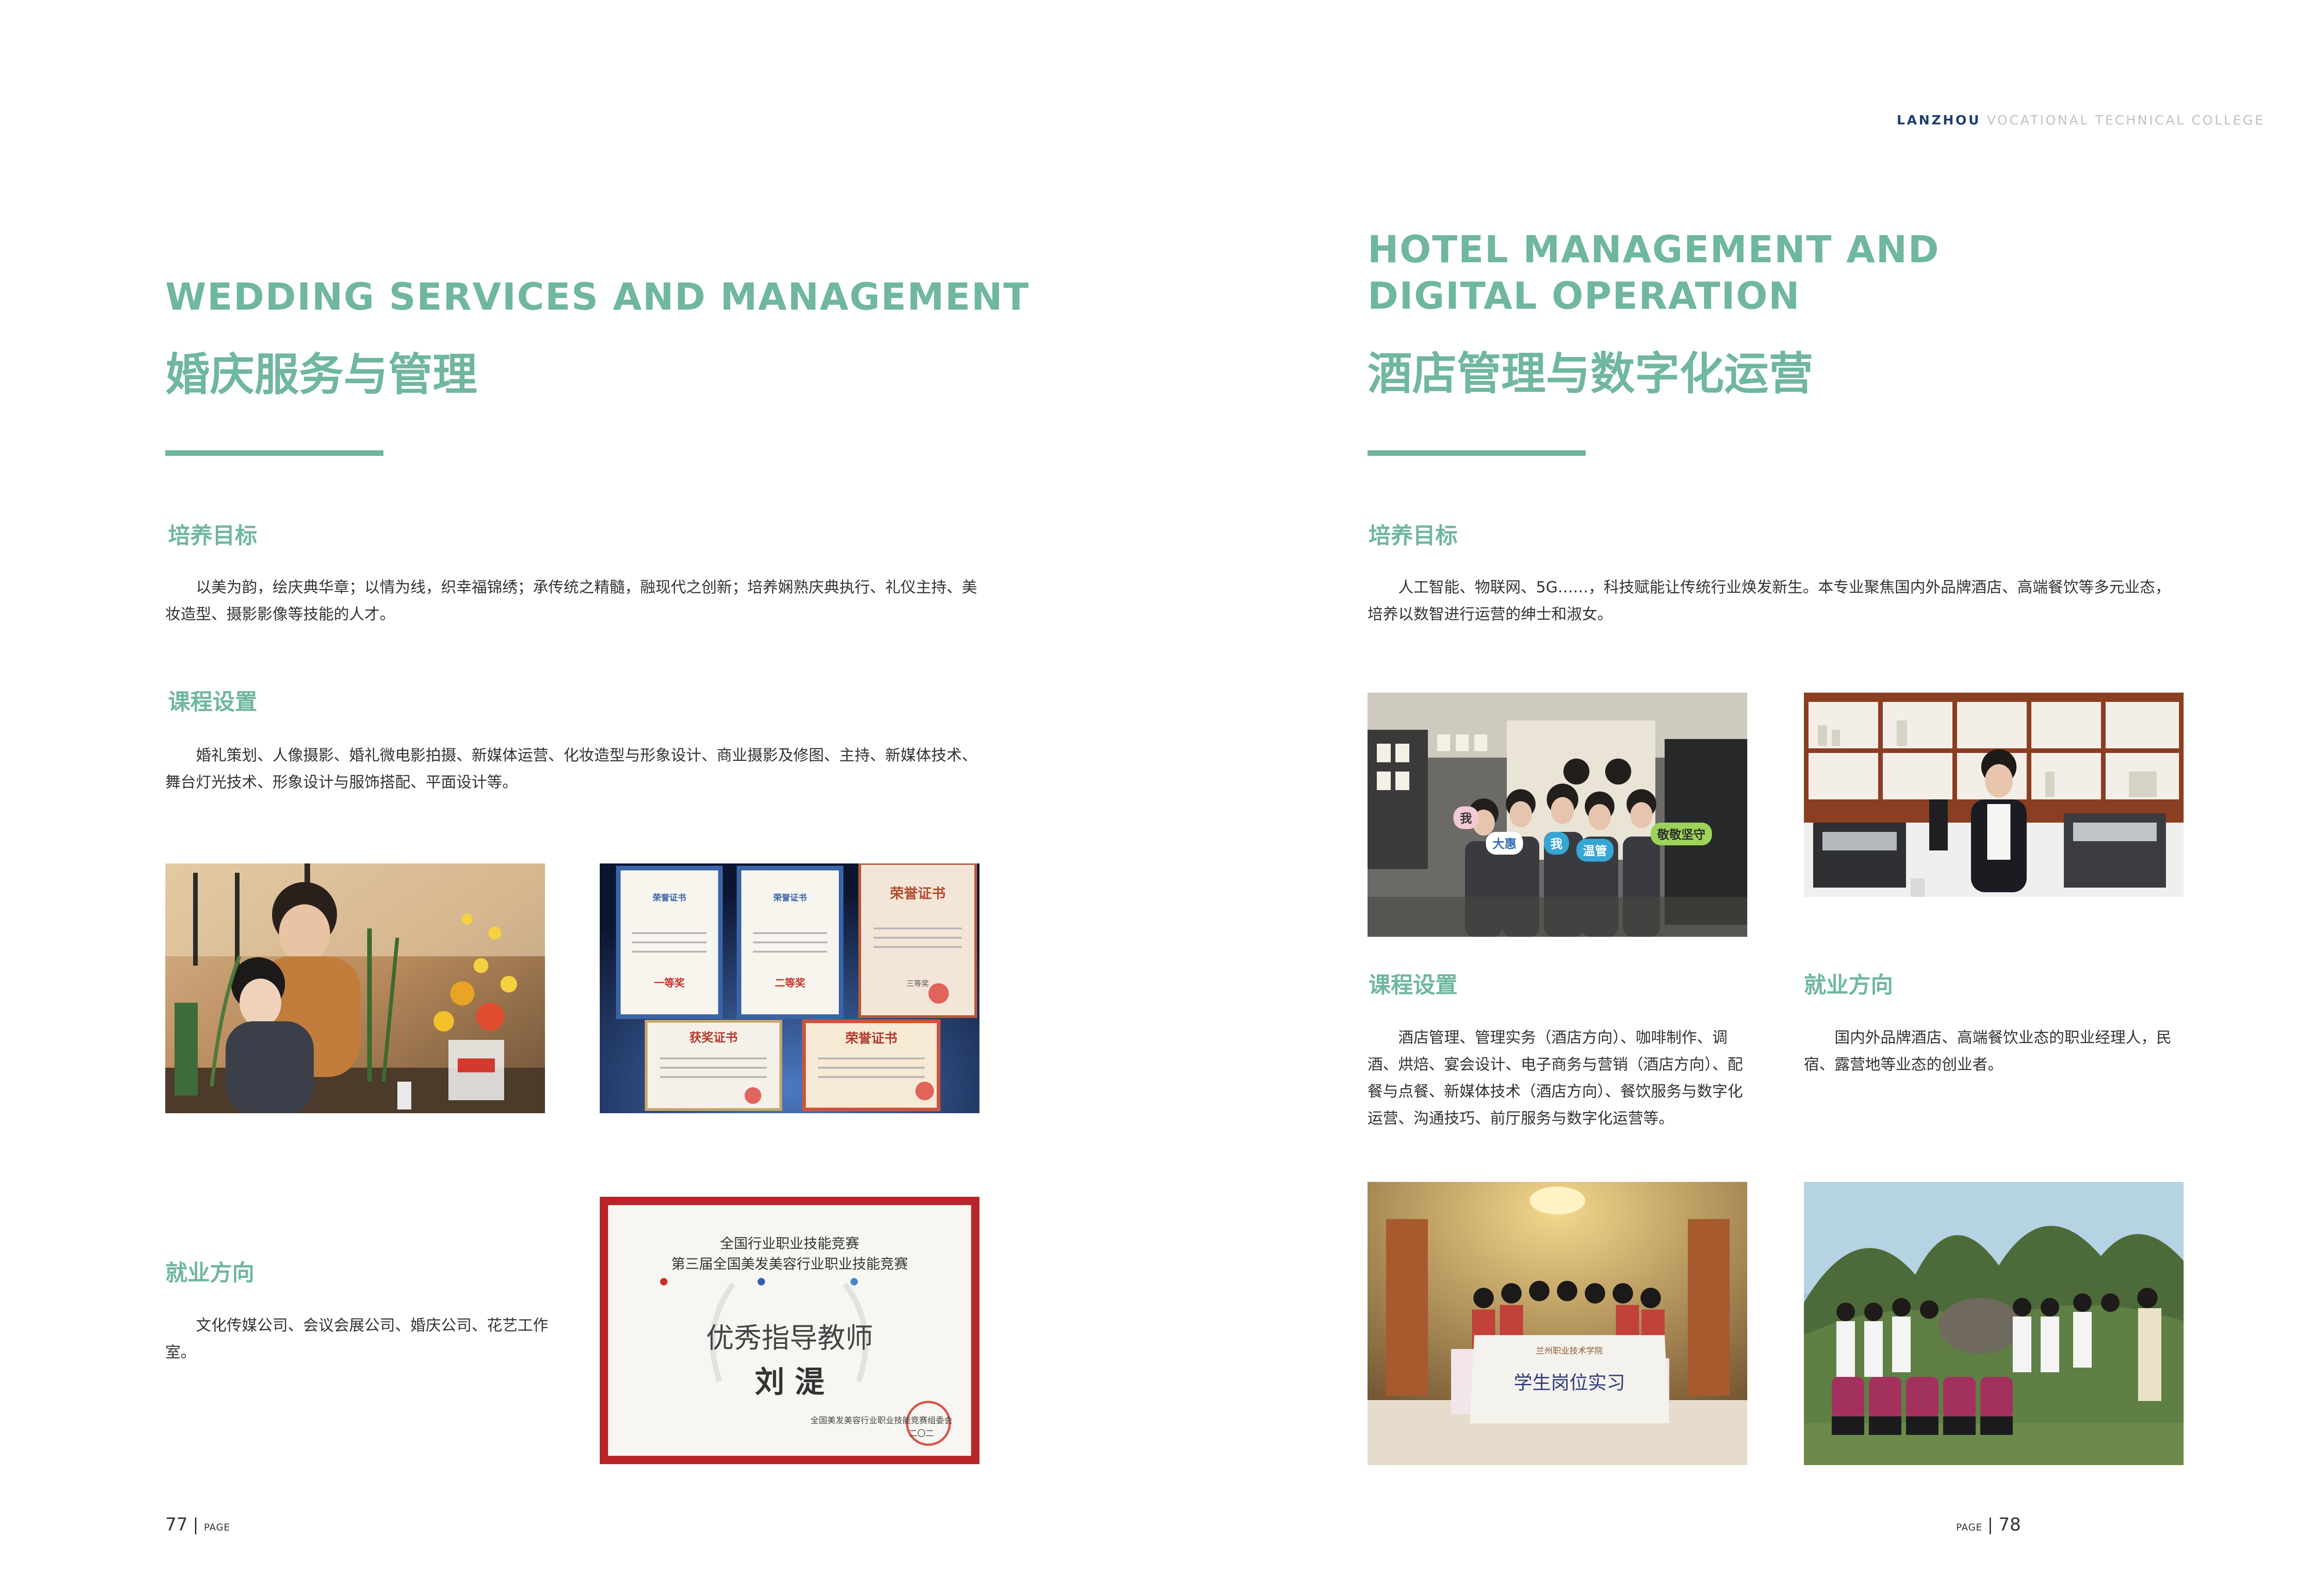 This screenshot has width=2321, height=1596. I want to click on honor-certificates-collage: 荣誉证书 一等奖 荣誉证书 二等奖 荣誉证书 三等奖 获奖证书 荣誉证书, so click(789, 988).